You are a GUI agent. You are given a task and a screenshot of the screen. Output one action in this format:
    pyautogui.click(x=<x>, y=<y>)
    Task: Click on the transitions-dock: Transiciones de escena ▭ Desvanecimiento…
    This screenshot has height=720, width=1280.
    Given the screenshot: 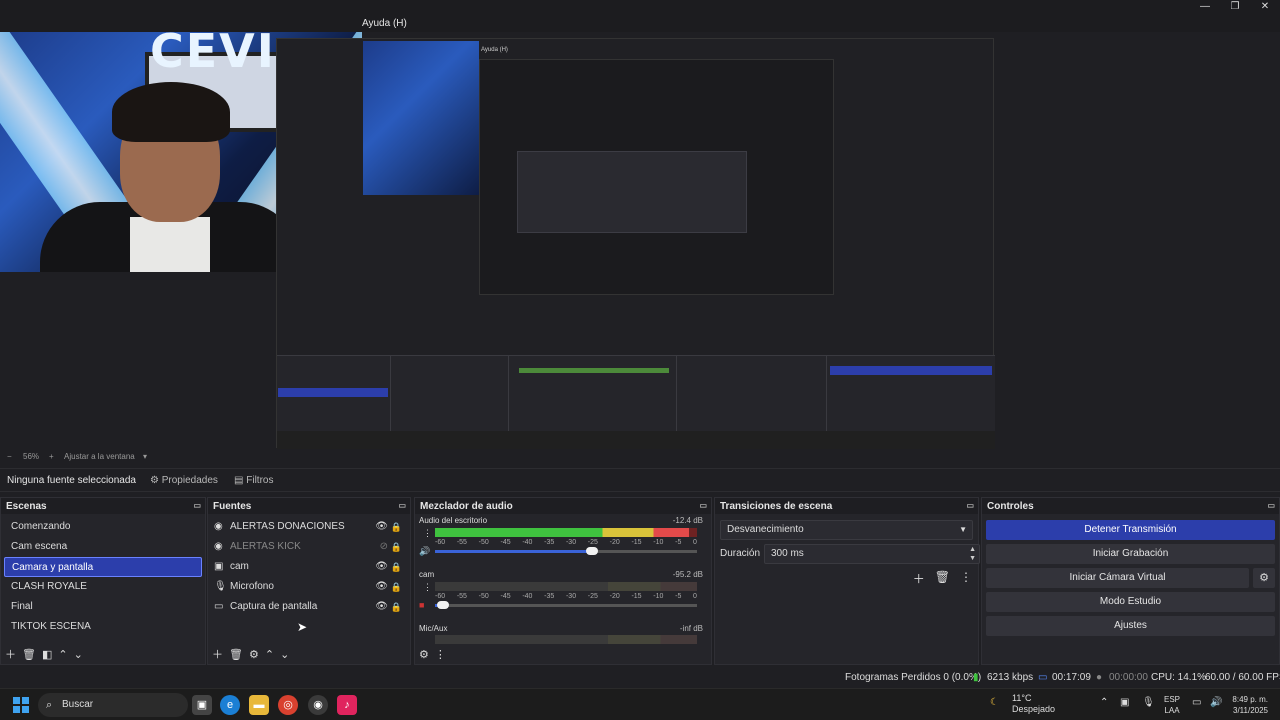 What is the action you would take?
    pyautogui.click(x=847, y=581)
    